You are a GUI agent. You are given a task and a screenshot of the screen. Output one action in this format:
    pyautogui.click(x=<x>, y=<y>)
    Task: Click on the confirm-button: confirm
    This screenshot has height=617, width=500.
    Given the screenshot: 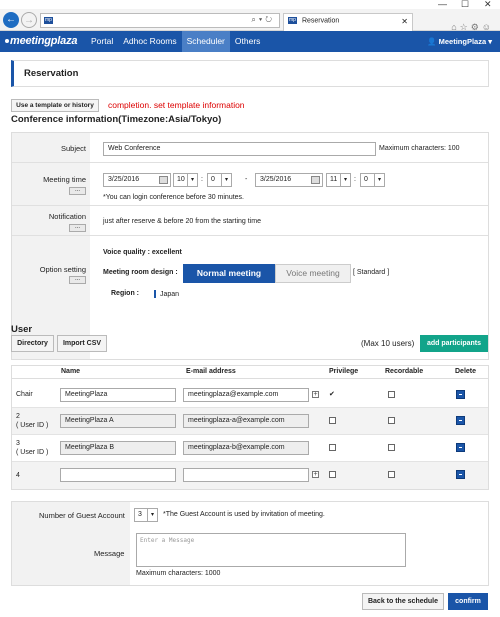 What is the action you would take?
    pyautogui.click(x=468, y=601)
    